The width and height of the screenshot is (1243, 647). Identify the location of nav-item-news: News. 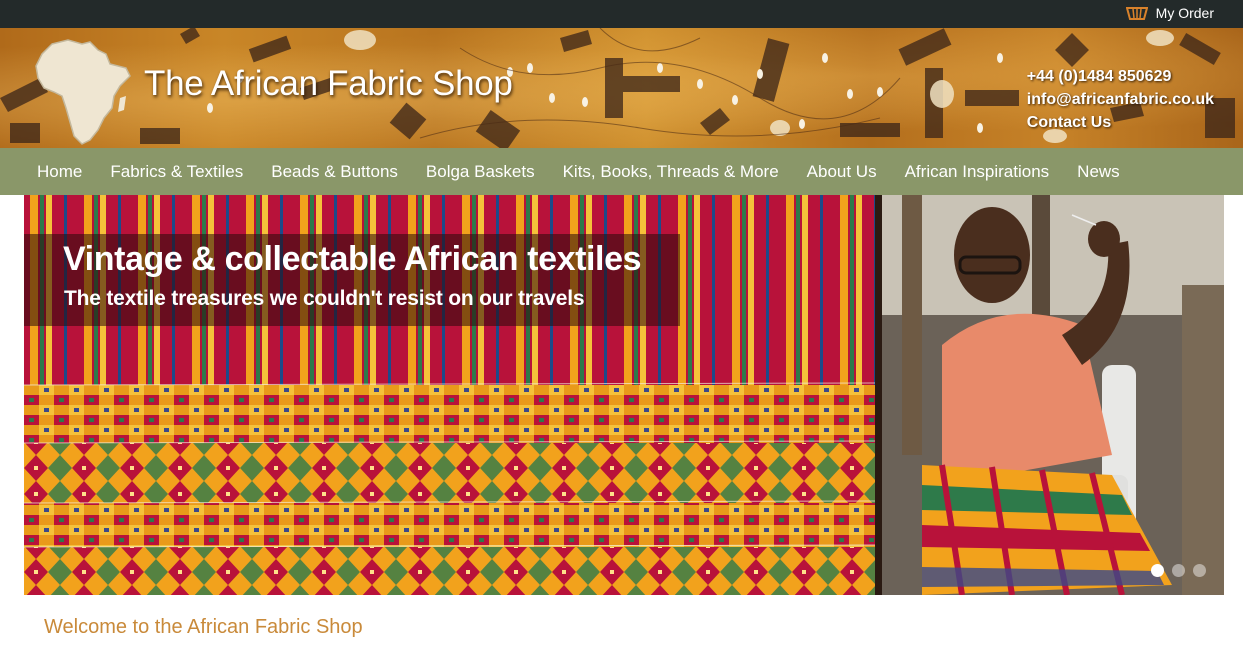
(1098, 172).